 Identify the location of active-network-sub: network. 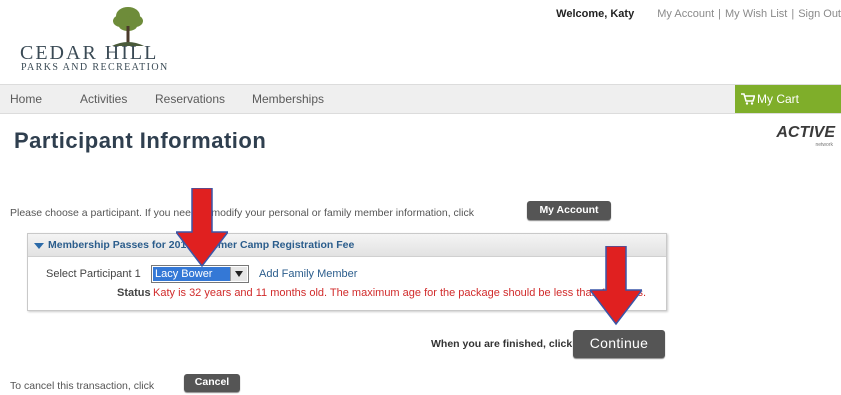
(824, 145).